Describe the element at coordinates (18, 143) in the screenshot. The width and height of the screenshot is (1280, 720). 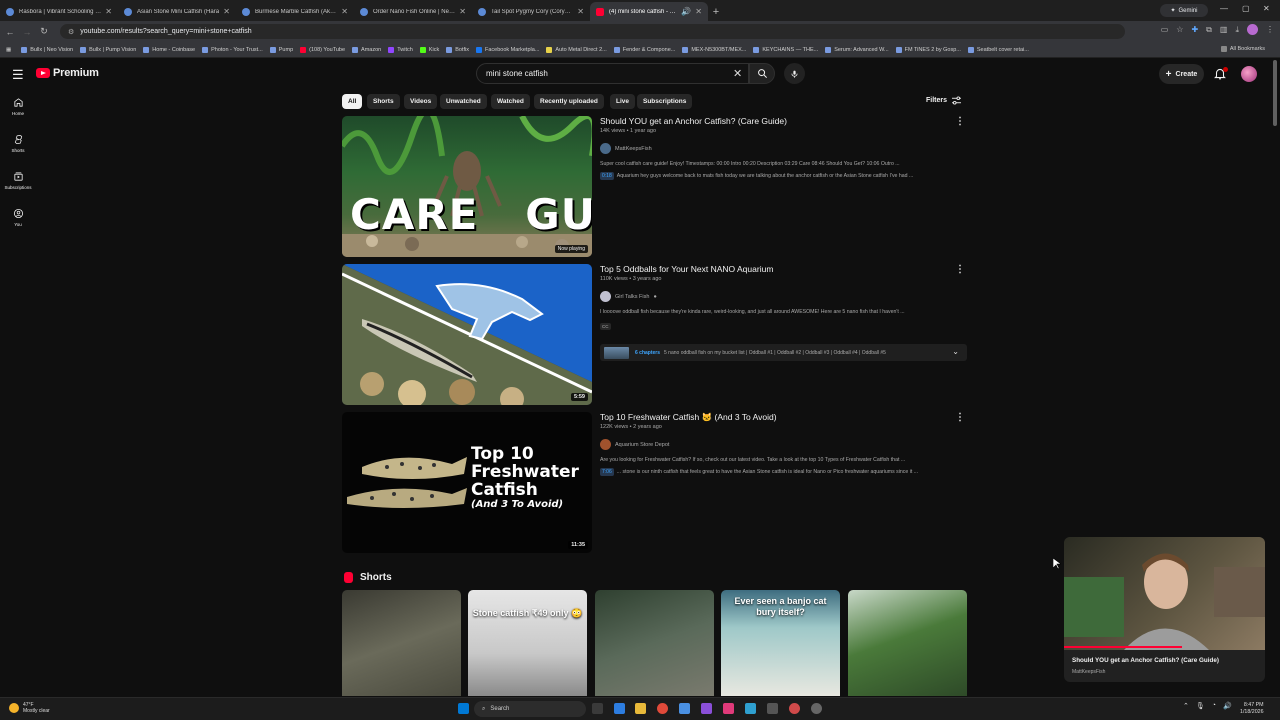
I see `guide-shorts: Shorts` at that location.